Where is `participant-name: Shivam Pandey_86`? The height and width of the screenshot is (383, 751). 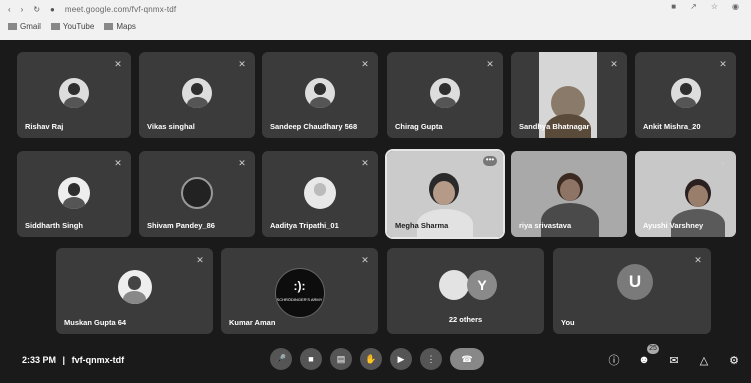
participant-name: Shivam Pandey_86 is located at coordinates (181, 225).